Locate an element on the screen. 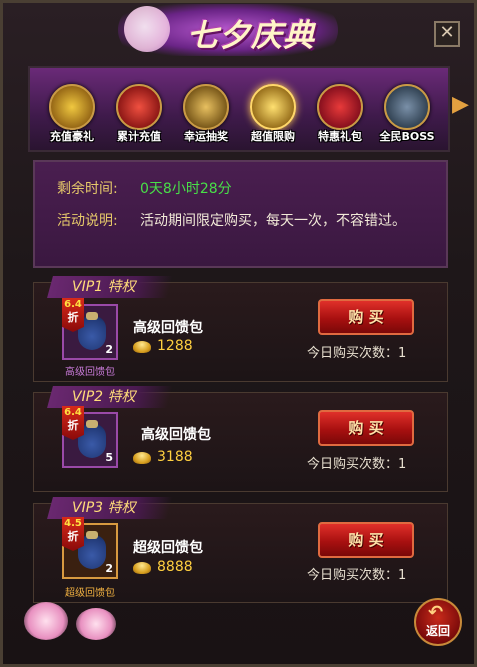 This screenshot has height=667, width=477. item-count: 5 is located at coordinates (109, 457).